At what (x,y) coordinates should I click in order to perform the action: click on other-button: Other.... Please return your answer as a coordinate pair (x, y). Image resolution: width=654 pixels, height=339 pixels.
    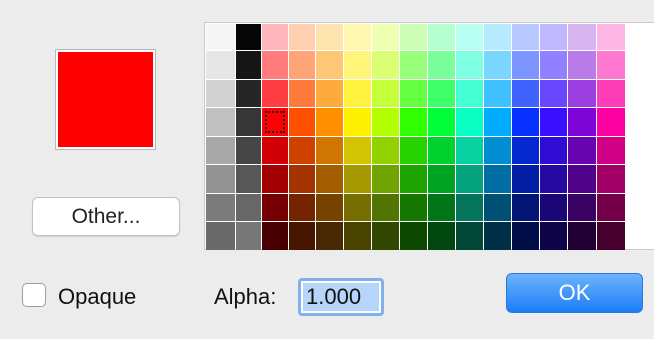
    Looking at the image, I should click on (106, 216).